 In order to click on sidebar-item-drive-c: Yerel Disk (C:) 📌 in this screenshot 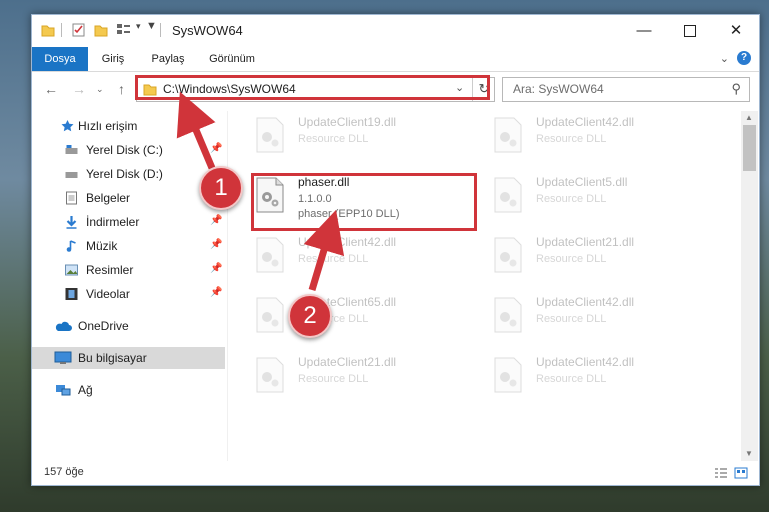, I will do `click(128, 150)`.